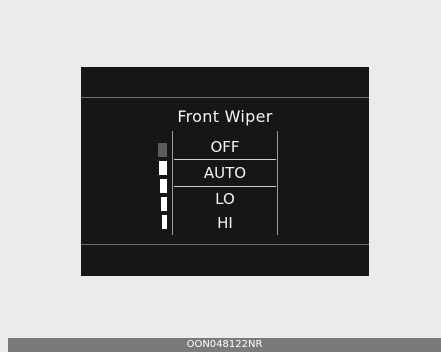 Image resolution: width=441 pixels, height=352 pixels. Describe the element at coordinates (225, 147) in the screenshot. I see `menu-item-off: OFF` at that location.